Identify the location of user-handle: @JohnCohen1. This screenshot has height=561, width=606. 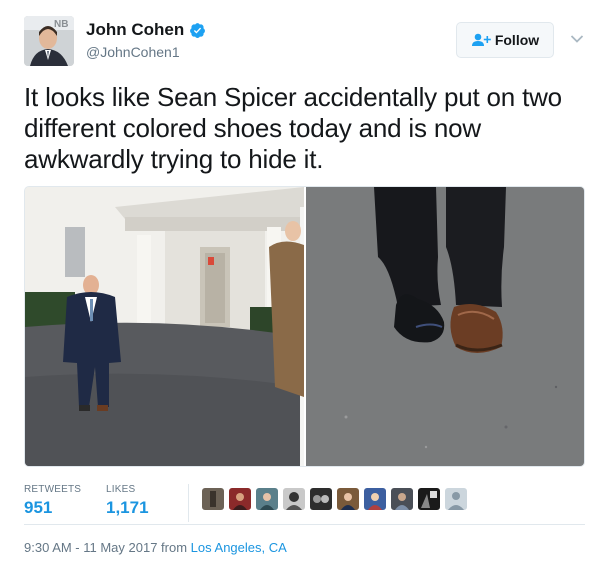
(133, 52).